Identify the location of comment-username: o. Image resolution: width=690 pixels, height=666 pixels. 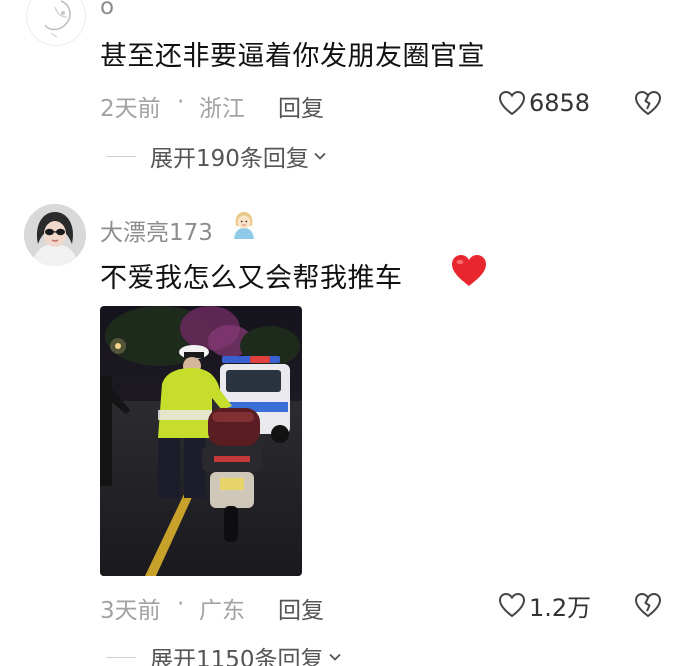
(107, 10).